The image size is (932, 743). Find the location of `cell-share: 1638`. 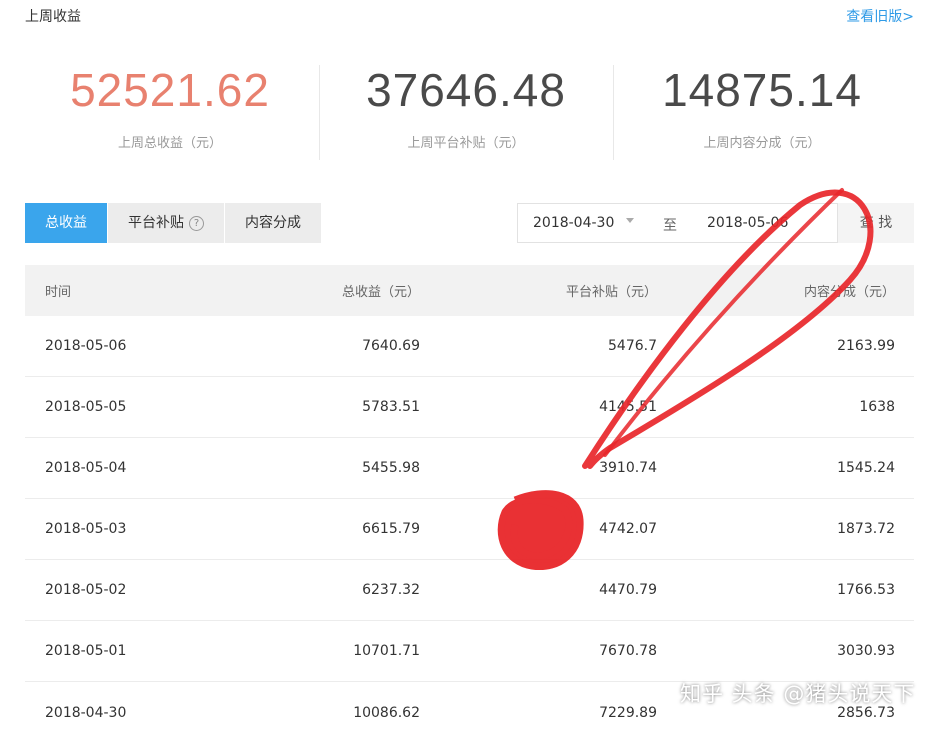

cell-share: 1638 is located at coordinates (877, 407).